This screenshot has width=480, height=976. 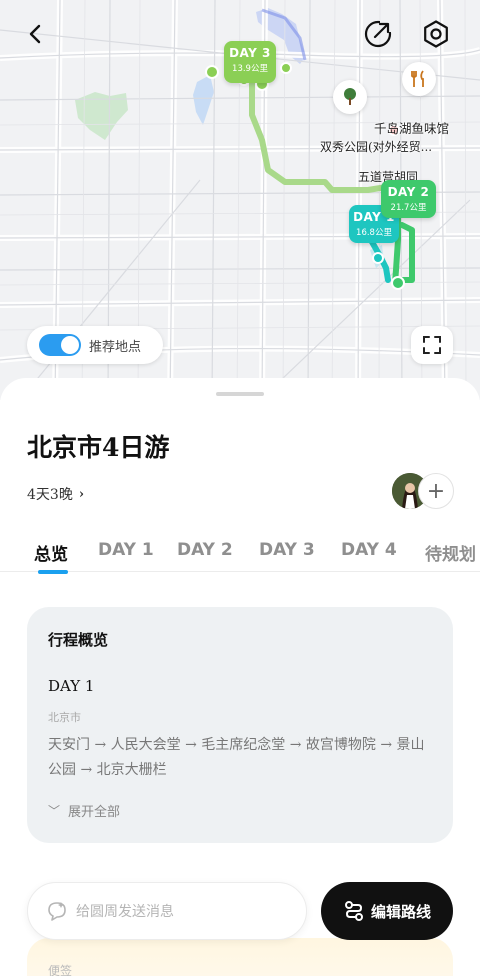 I want to click on expand-all-button: ﹀ 展开全部, so click(x=84, y=810).